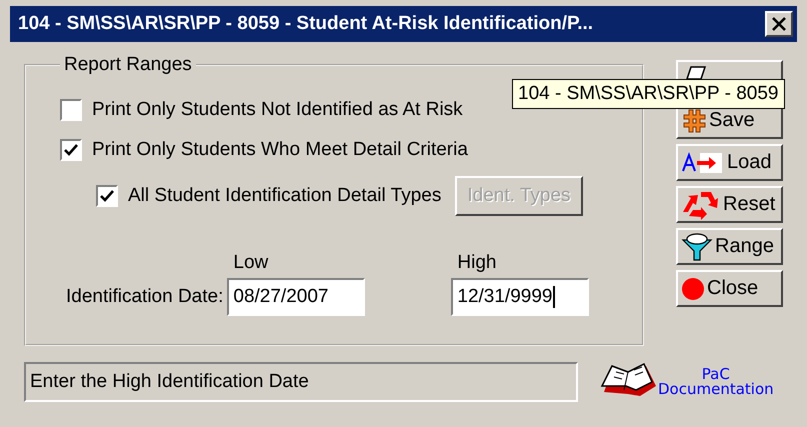 The image size is (807, 427). What do you see at coordinates (285, 196) in the screenshot?
I see `checkbox-label: All Student Identification Detail Types` at bounding box center [285, 196].